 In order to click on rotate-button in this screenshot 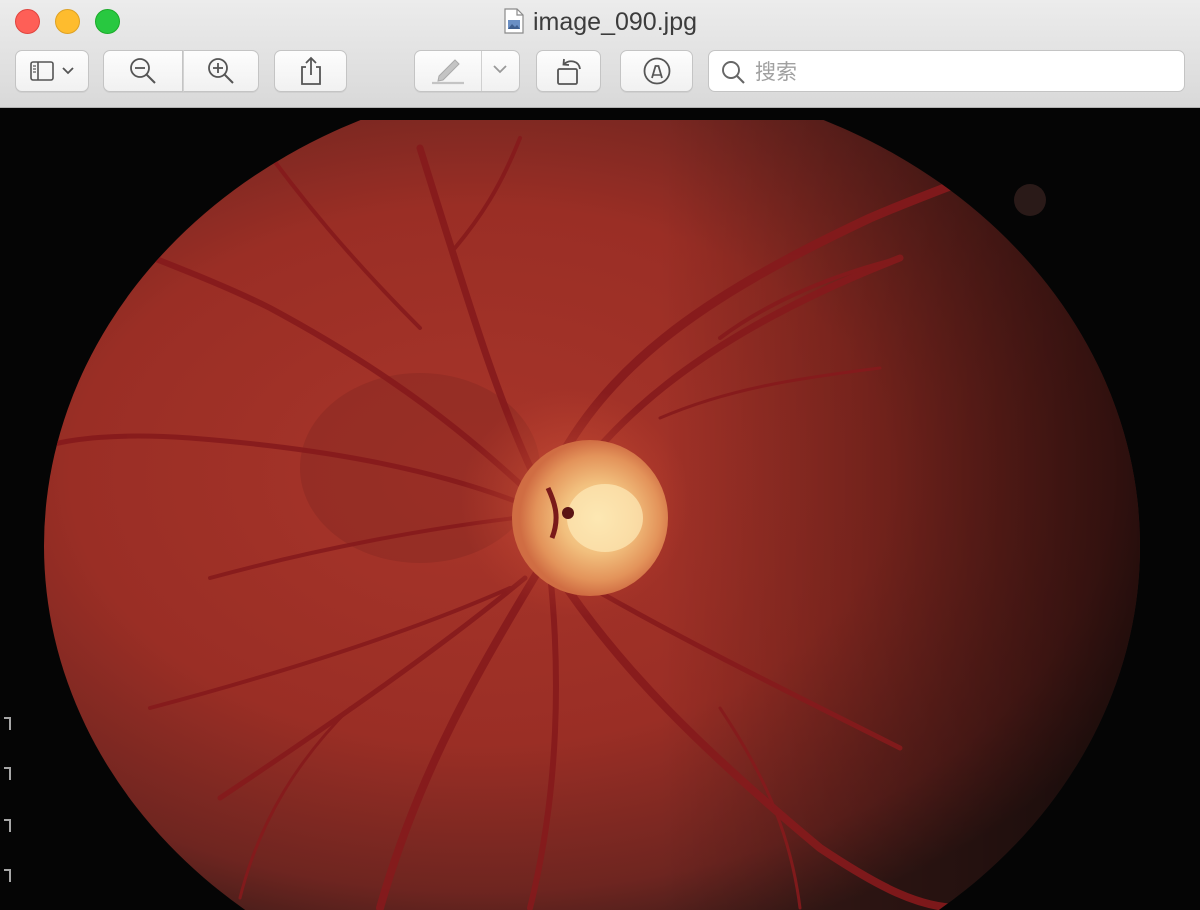, I will do `click(568, 71)`.